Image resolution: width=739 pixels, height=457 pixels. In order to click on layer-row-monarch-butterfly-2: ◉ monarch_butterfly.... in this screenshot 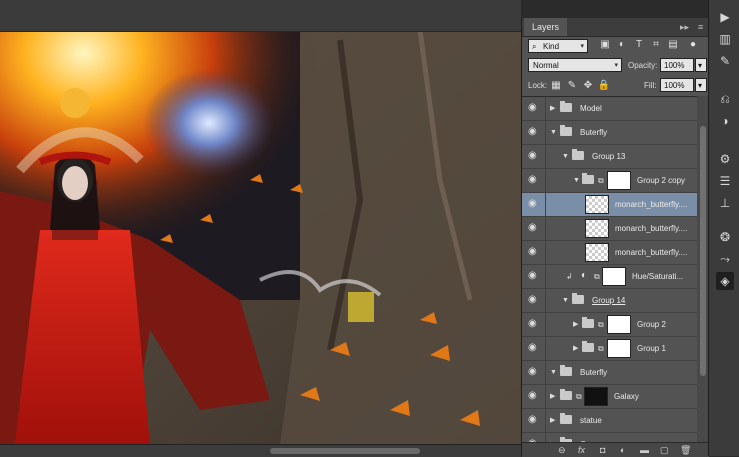, I will do `click(609, 229)`.